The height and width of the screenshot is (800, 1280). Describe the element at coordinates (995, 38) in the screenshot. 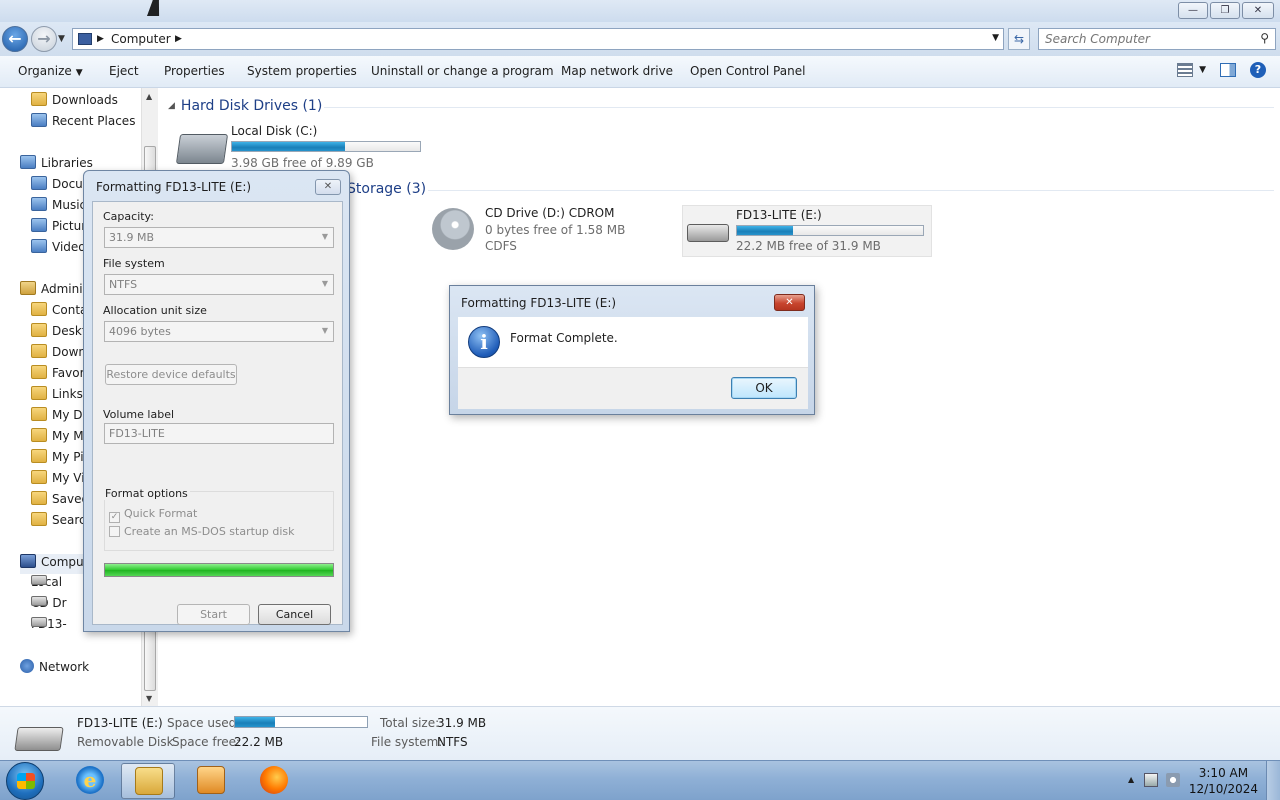

I see `address-dropdown-icon: ▼` at that location.